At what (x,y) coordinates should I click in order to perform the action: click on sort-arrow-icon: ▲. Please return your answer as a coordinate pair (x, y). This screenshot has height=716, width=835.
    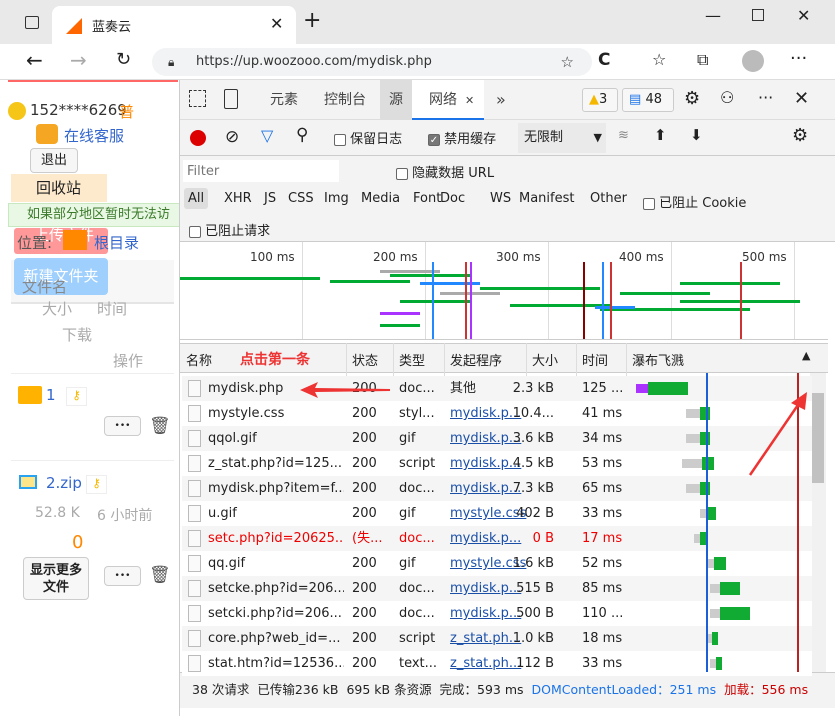
    Looking at the image, I should click on (806, 355).